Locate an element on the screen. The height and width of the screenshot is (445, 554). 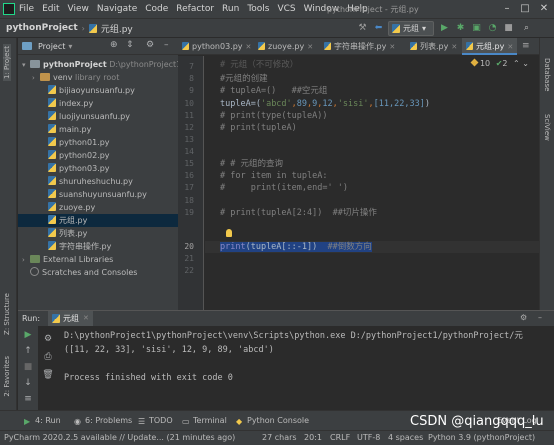
tree-file: bijiaoyunsuanfu.py is located at coordinates (98, 90).